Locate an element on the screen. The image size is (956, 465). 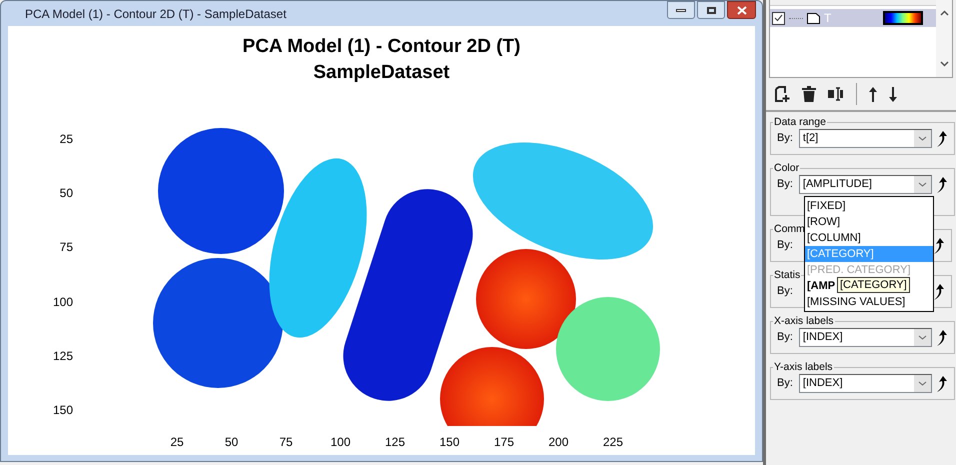
close-icon is located at coordinates (741, 10).